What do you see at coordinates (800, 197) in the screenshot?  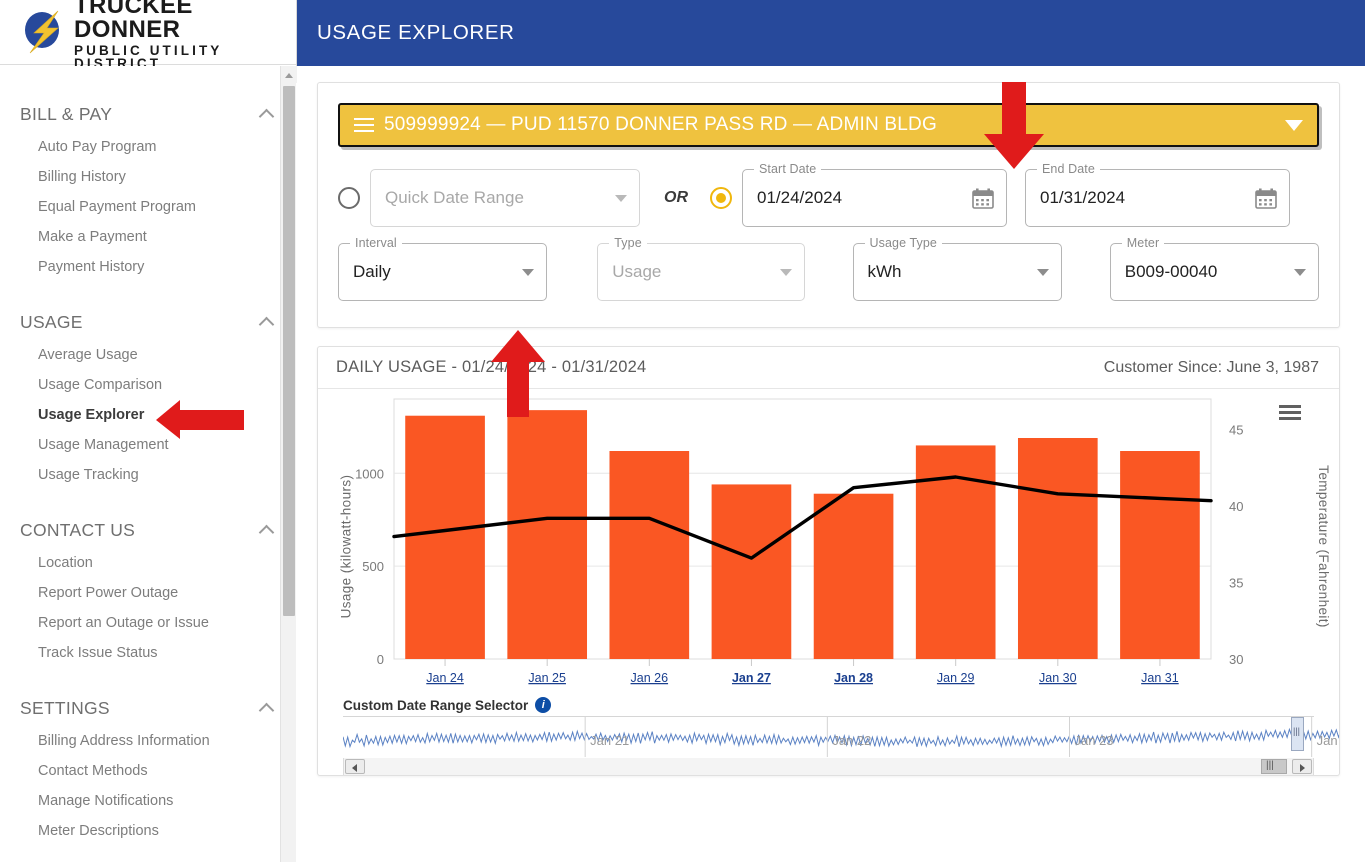 I see `start-date-value: 01/24/2024` at bounding box center [800, 197].